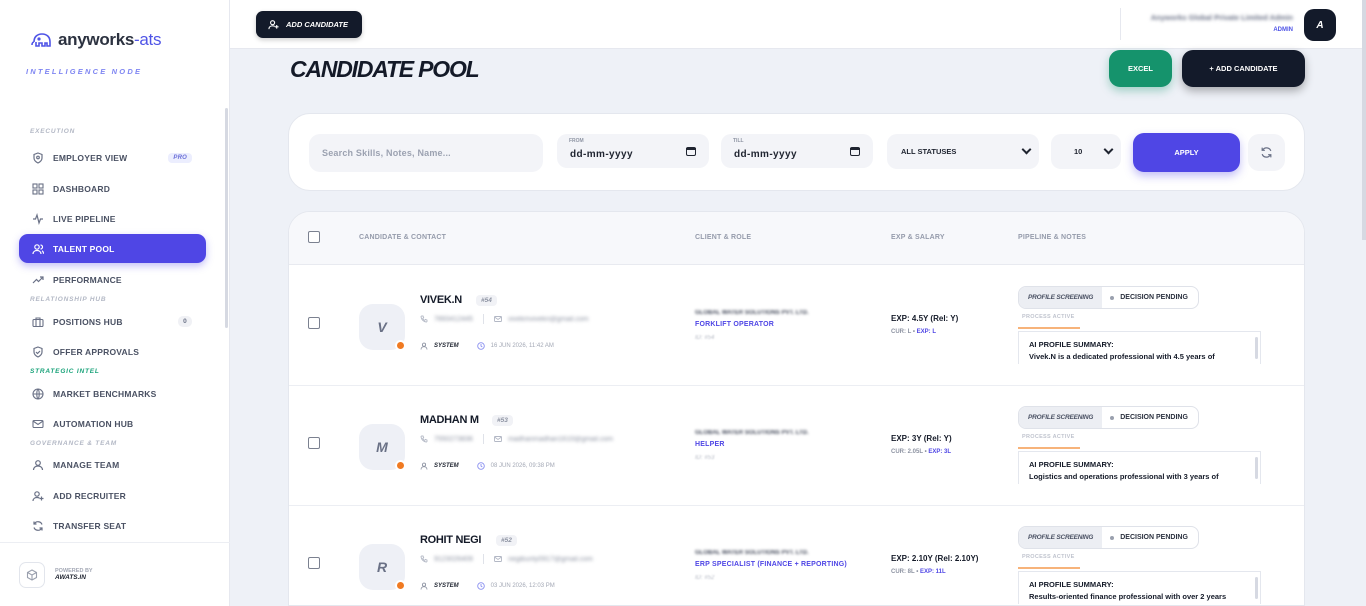 The width and height of the screenshot is (1366, 606). Describe the element at coordinates (705, 458) in the screenshot. I see `role-id: ID: #53` at that location.